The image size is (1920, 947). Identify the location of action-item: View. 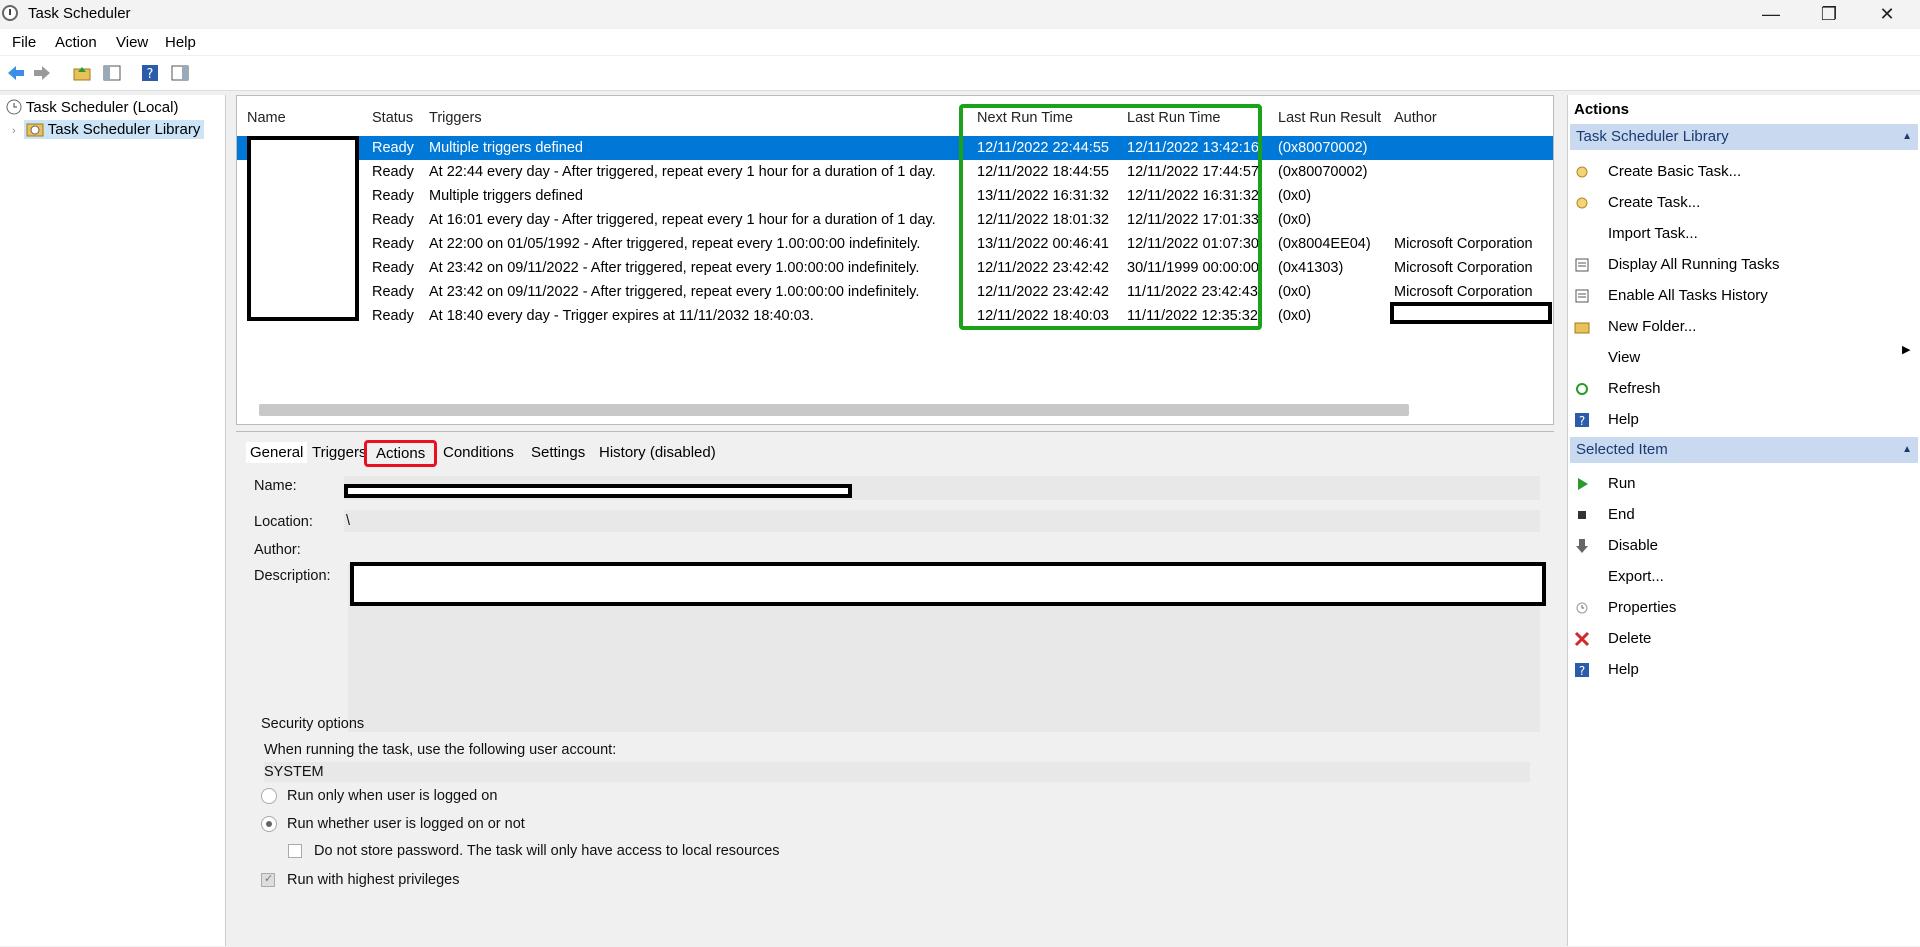
(1624, 357).